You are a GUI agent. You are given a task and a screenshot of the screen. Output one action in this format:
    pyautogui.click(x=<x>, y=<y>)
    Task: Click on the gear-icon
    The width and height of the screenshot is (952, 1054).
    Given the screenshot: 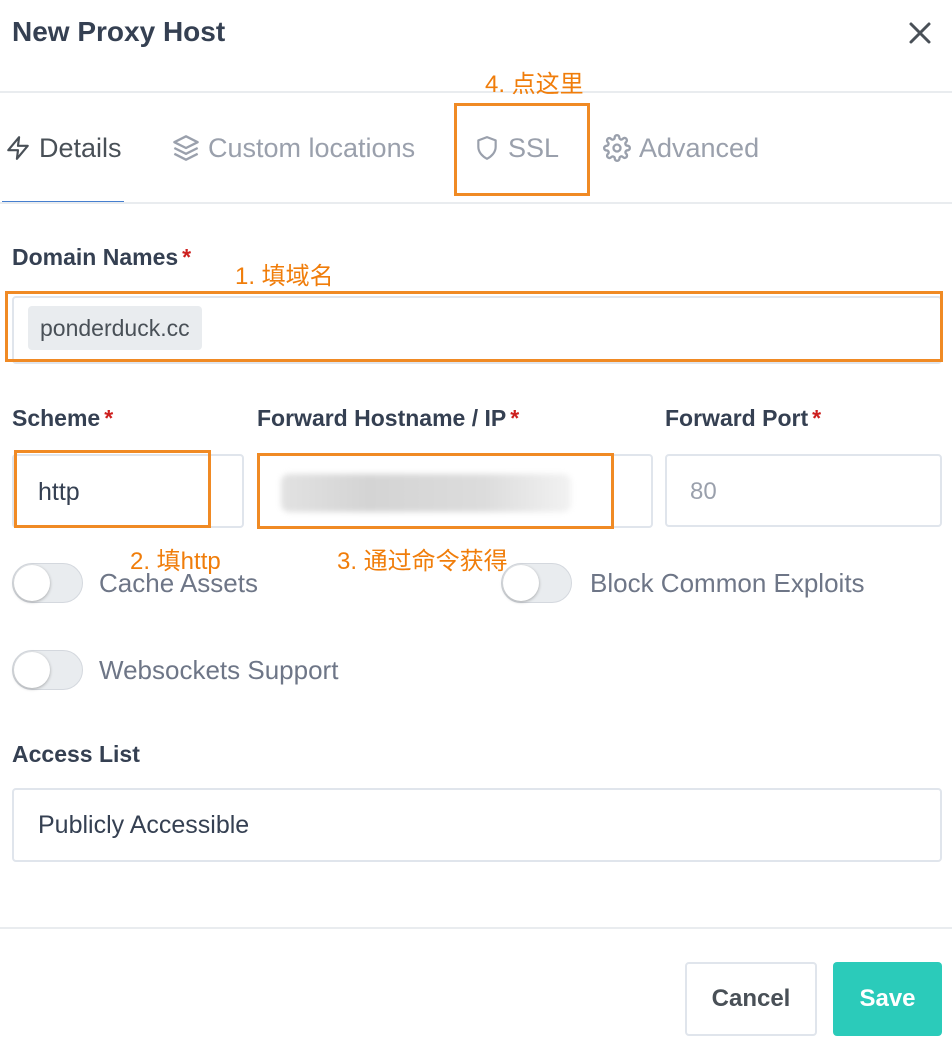 What is the action you would take?
    pyautogui.click(x=617, y=148)
    